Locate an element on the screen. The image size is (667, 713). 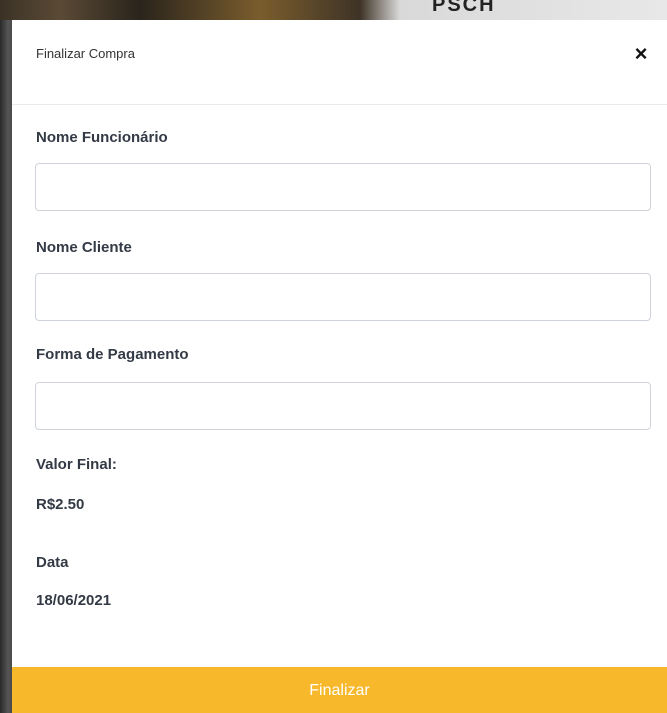
nome-cliente-label: Nome Cliente is located at coordinates (84, 247).